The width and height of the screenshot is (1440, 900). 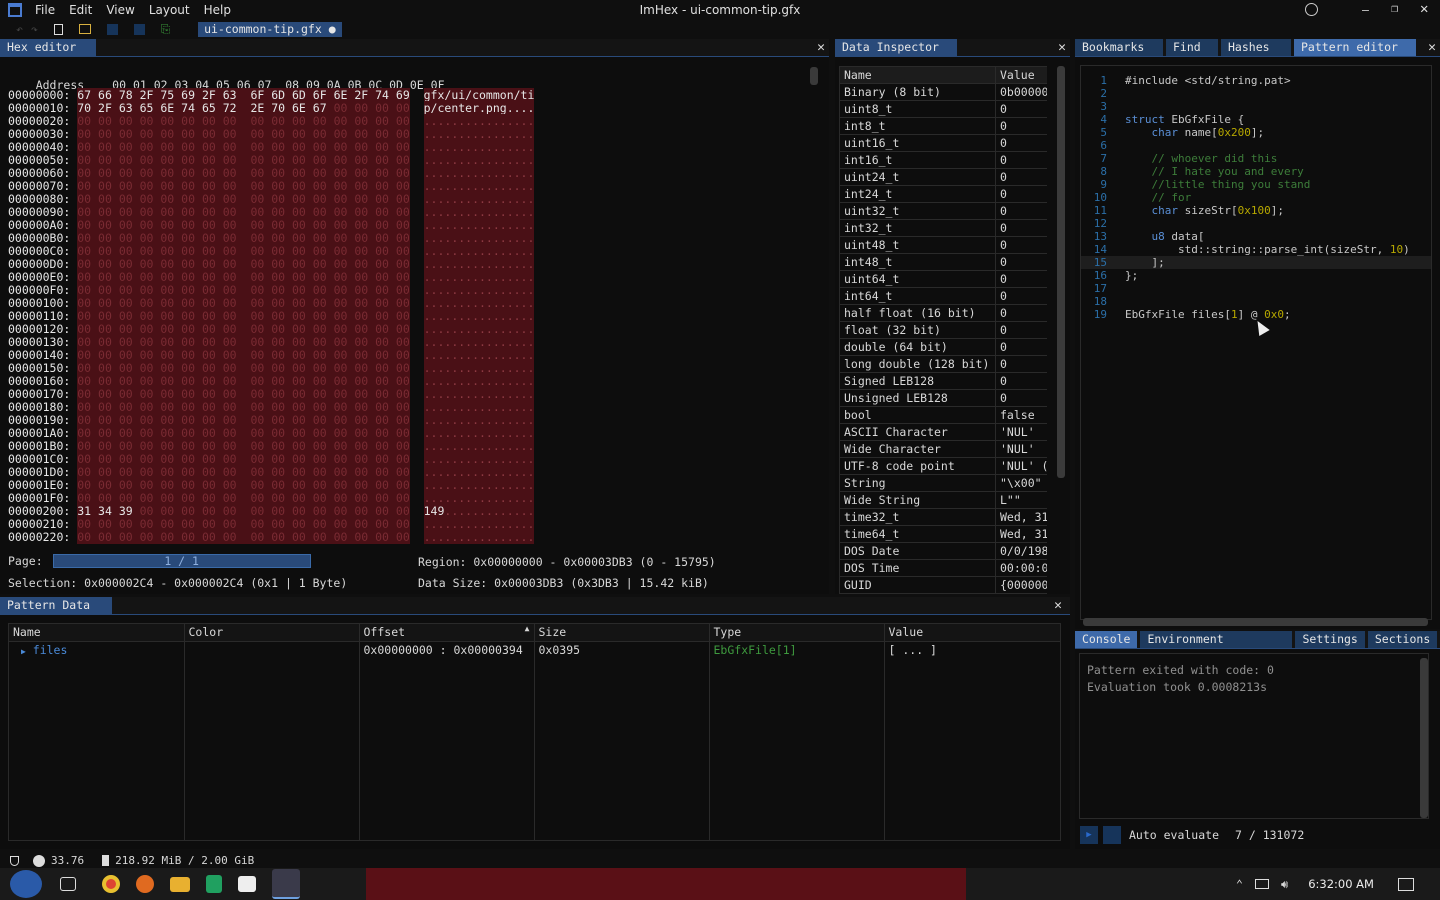 I want to click on inspector-value: "\x00", so click(x=1021, y=483).